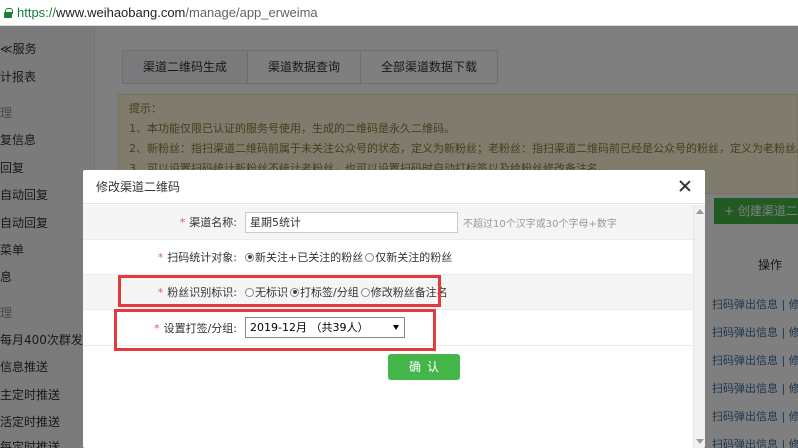 The image size is (798, 448). I want to click on lock-icon, so click(8, 13).